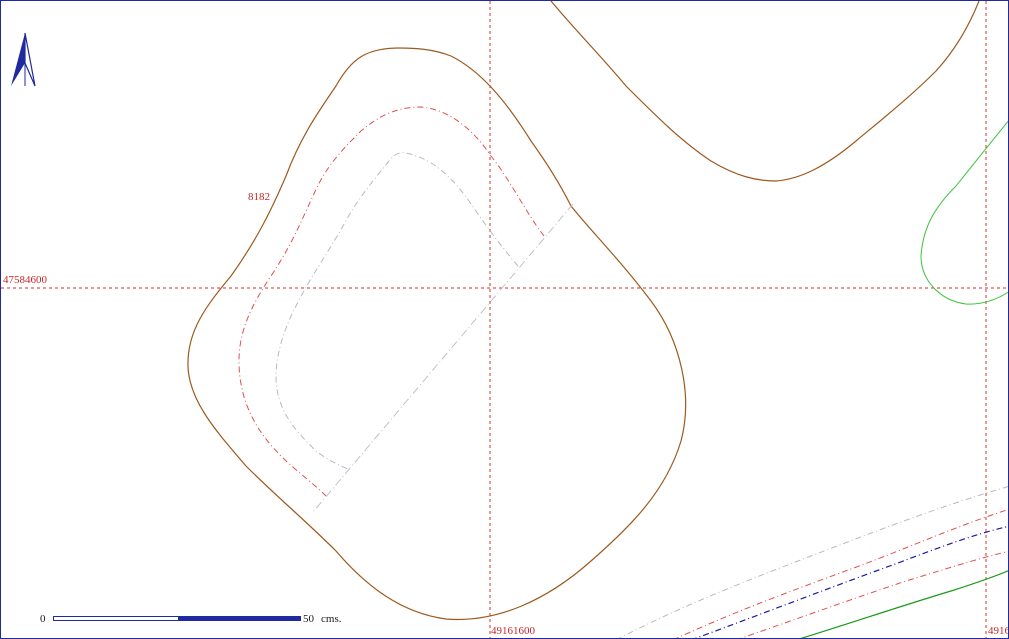 This screenshot has width=1009, height=639. Describe the element at coordinates (765, 91) in the screenshot. I see `contour-top-right-brown` at that location.